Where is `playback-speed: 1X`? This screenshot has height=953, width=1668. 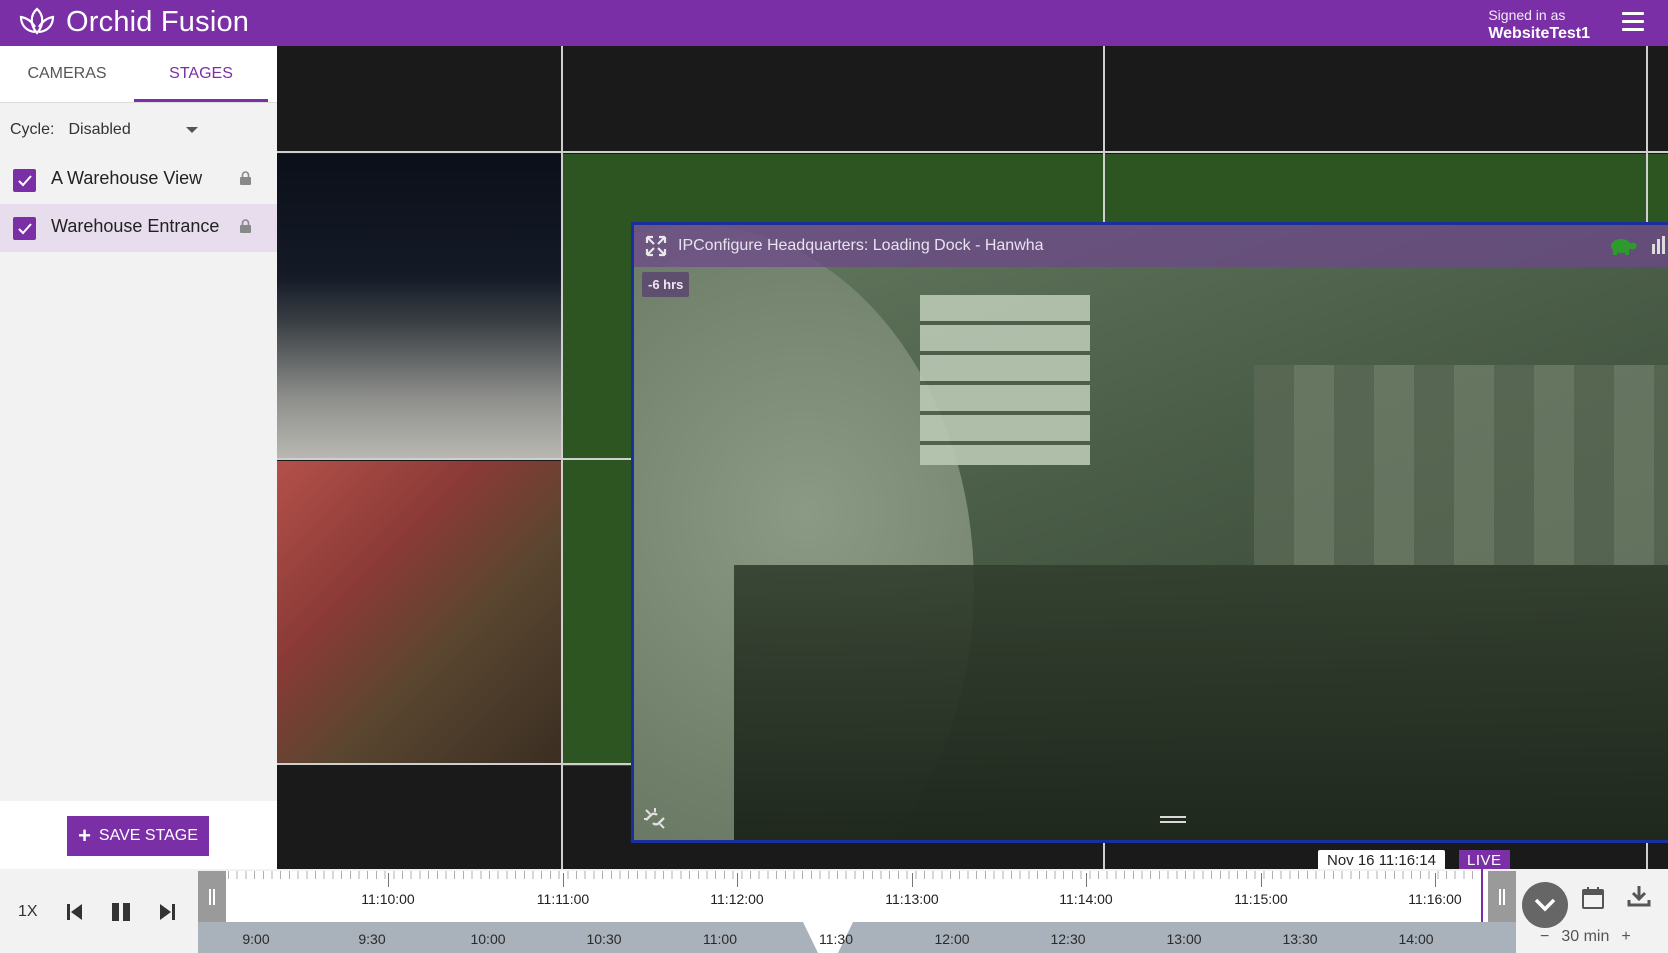
playback-speed: 1X is located at coordinates (28, 912).